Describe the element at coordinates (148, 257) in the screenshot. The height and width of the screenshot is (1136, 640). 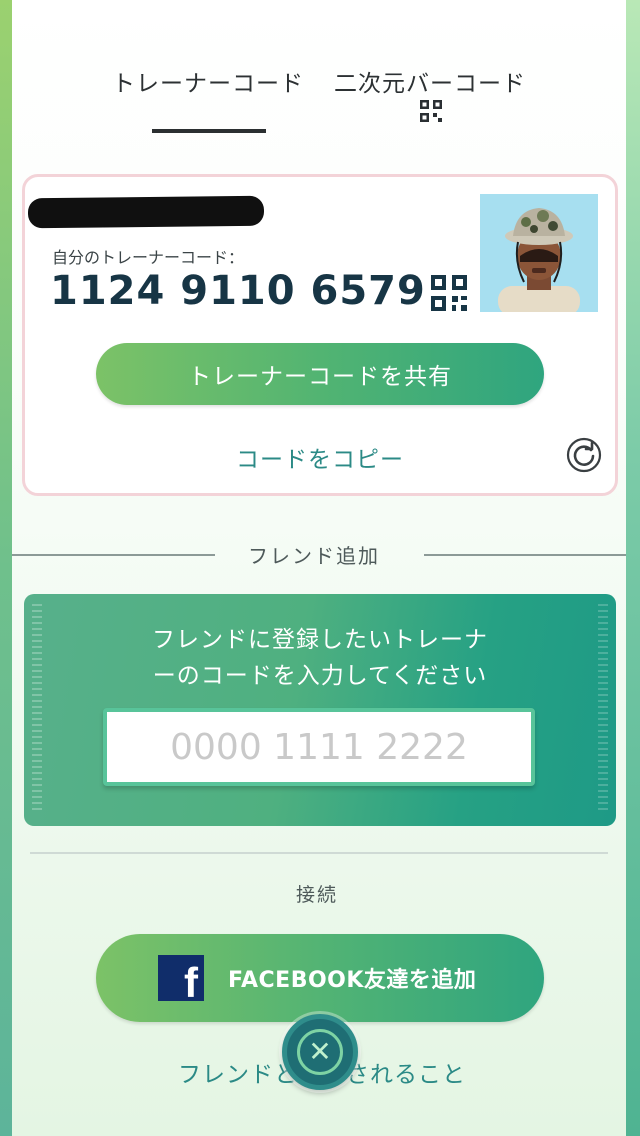
I see `own-code-label: 自分のトレーナーコード：` at that location.